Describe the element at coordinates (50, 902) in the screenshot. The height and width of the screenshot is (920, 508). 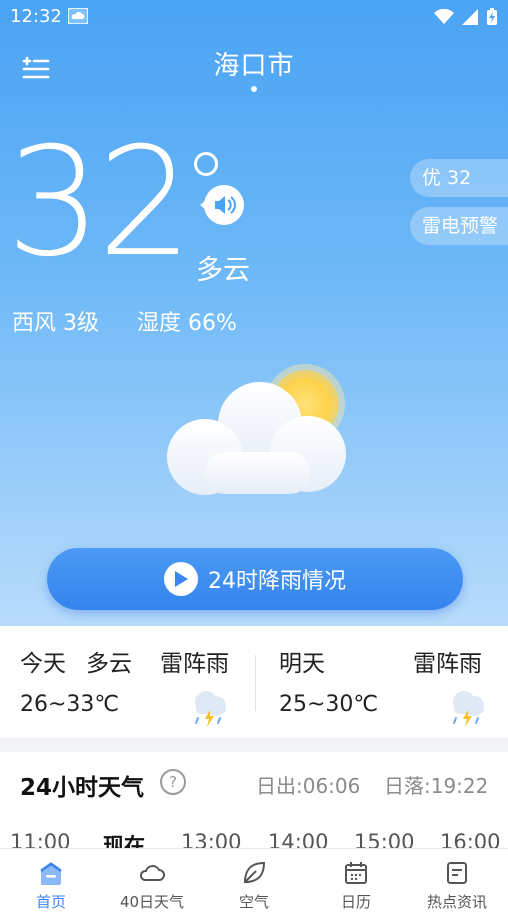
I see `tab-label: 首页` at that location.